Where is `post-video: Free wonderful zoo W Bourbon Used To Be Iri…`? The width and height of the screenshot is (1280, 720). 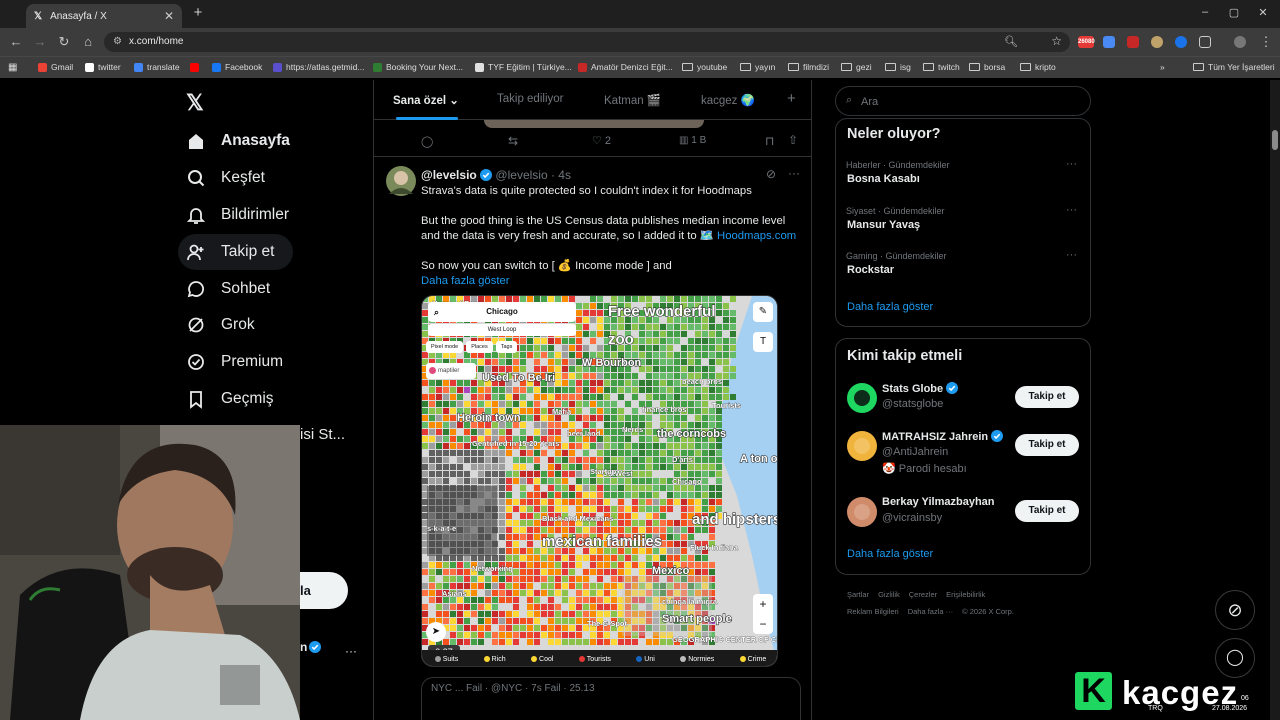
post-video: Free wonderful zoo W Bourbon Used To Be Iri… is located at coordinates (599, 481).